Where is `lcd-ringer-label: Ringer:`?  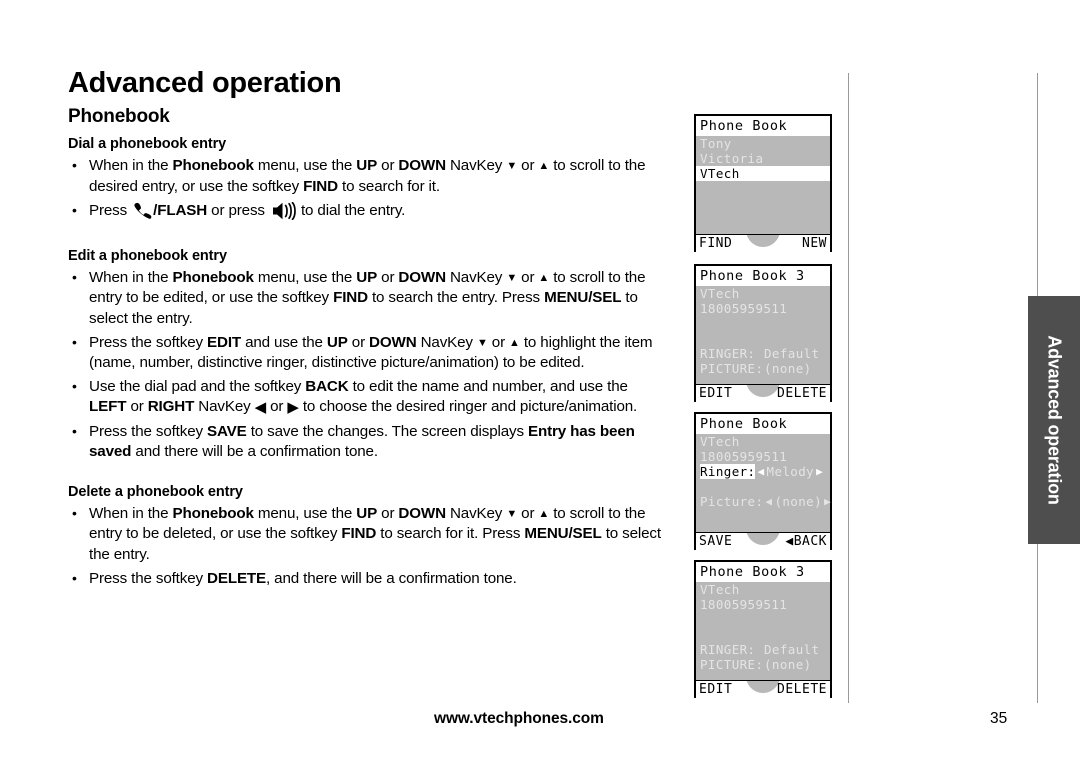
lcd-ringer-label: Ringer: is located at coordinates (728, 471).